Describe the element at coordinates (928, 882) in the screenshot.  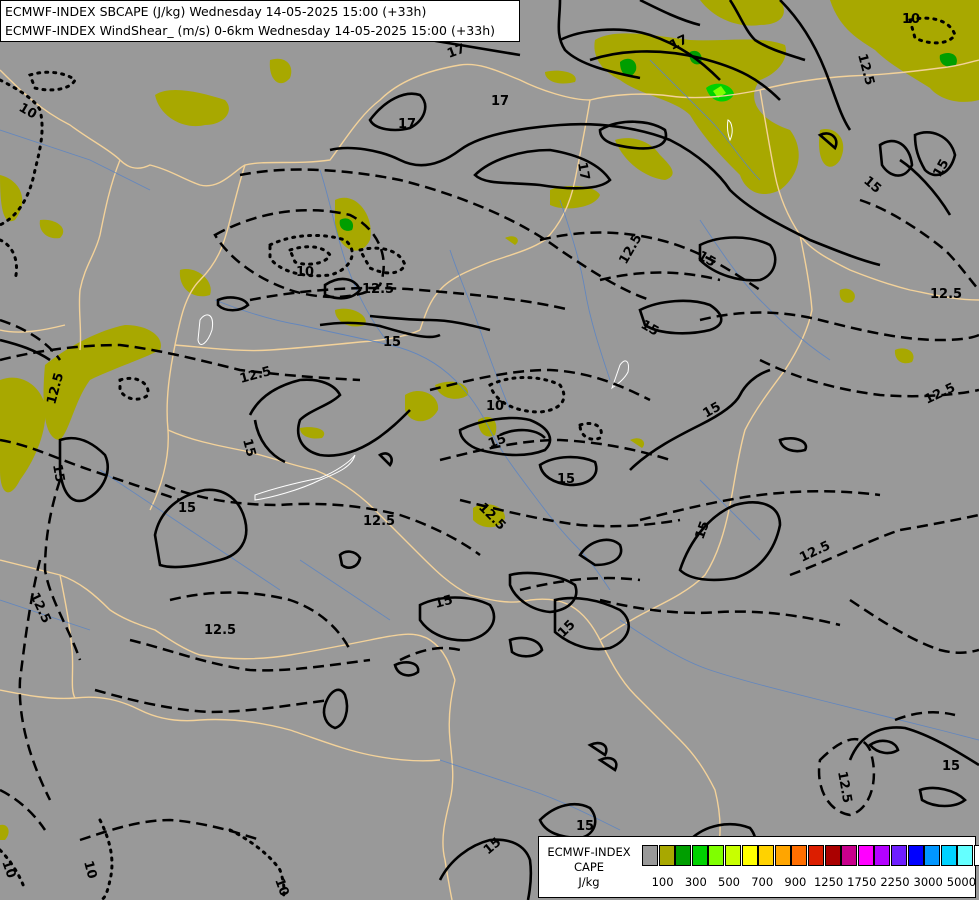
I see `legend-tick-label: 3000` at that location.